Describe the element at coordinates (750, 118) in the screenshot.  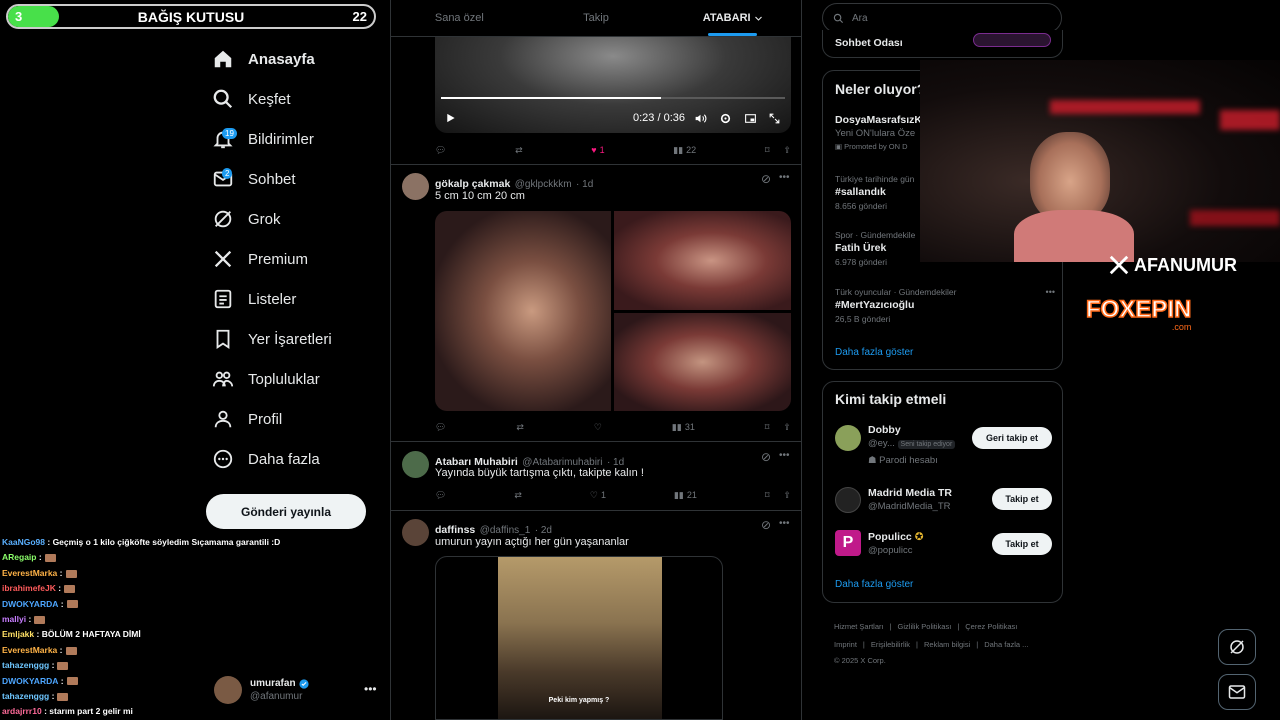
I see `picture-in-picture-icon` at that location.